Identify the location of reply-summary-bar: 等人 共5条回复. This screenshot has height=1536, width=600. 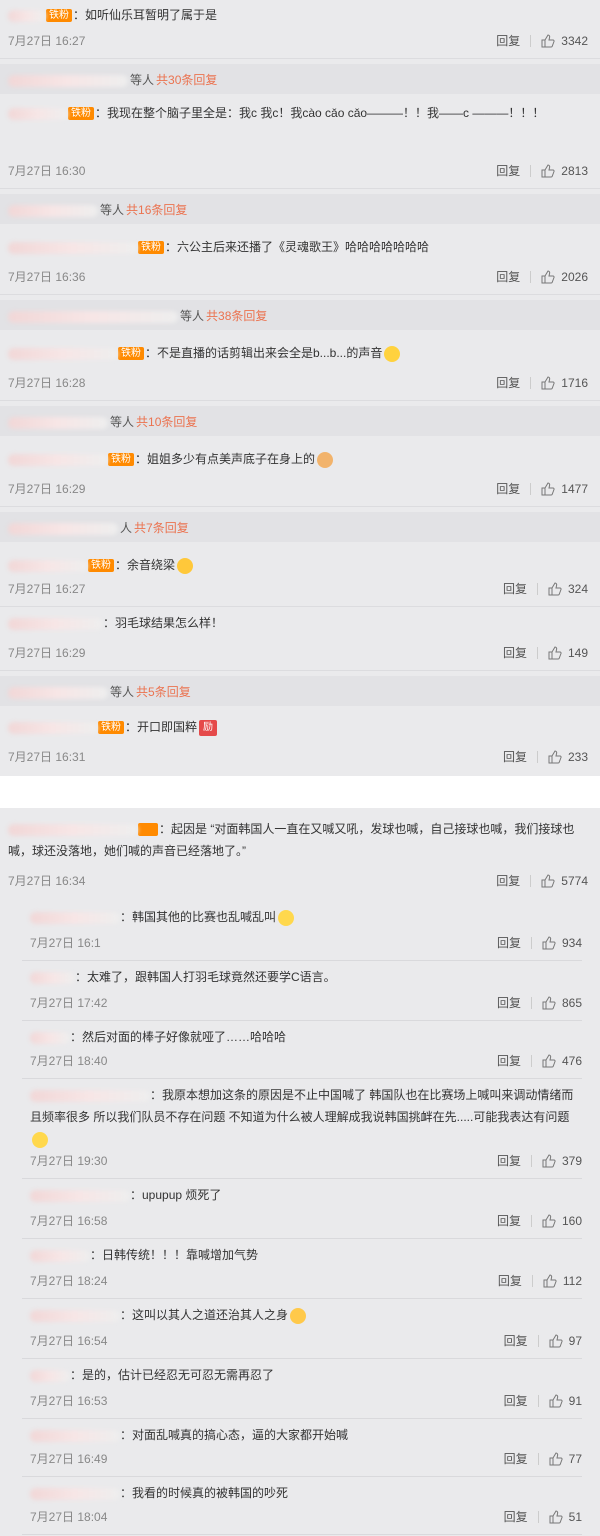
(300, 691).